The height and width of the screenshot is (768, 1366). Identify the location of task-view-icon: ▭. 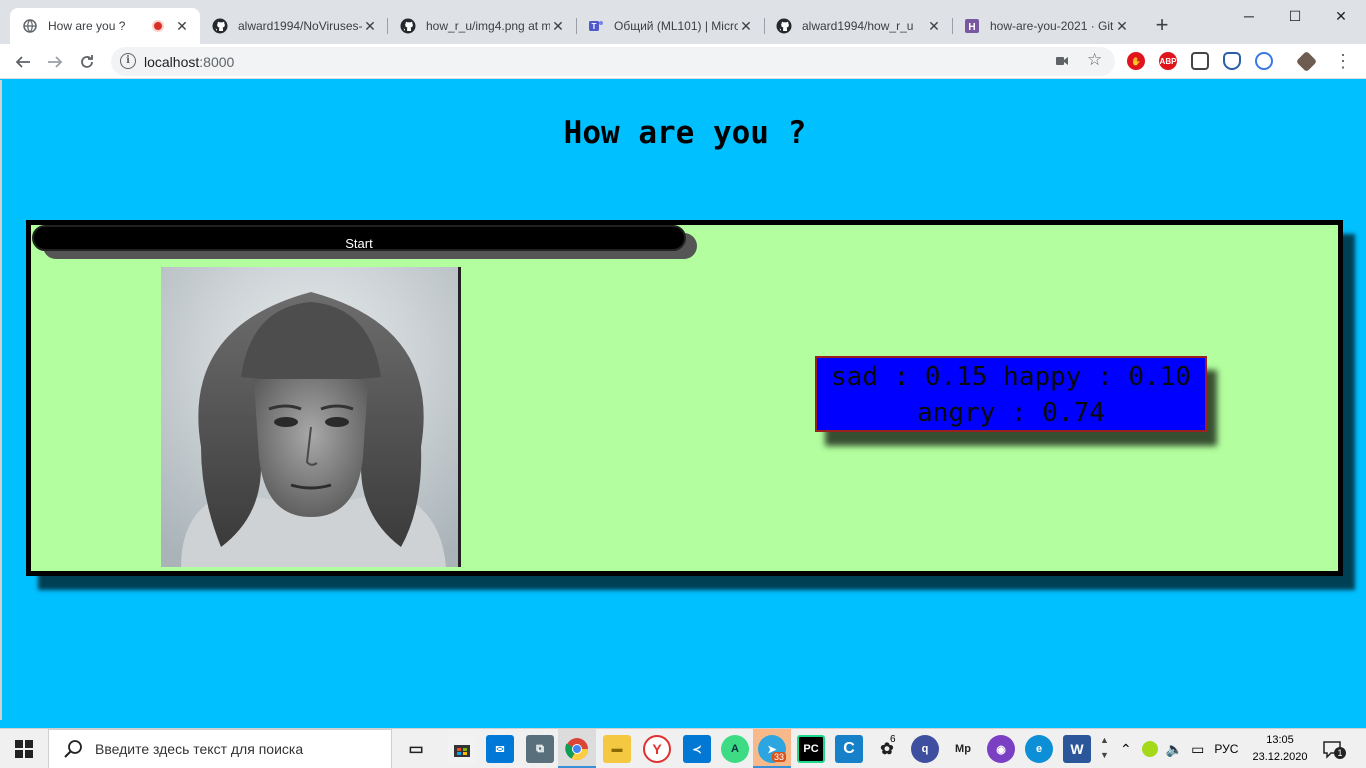
(416, 749).